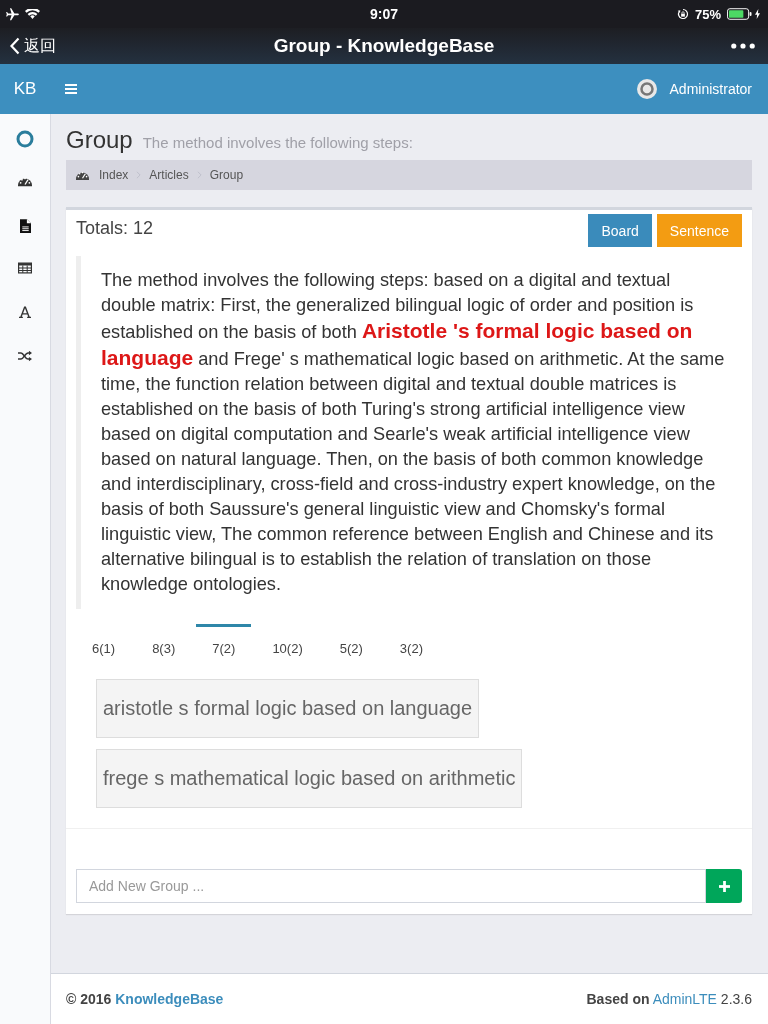 The height and width of the screenshot is (1024, 768). What do you see at coordinates (226, 175) in the screenshot?
I see `breadcrumb-item: Group` at bounding box center [226, 175].